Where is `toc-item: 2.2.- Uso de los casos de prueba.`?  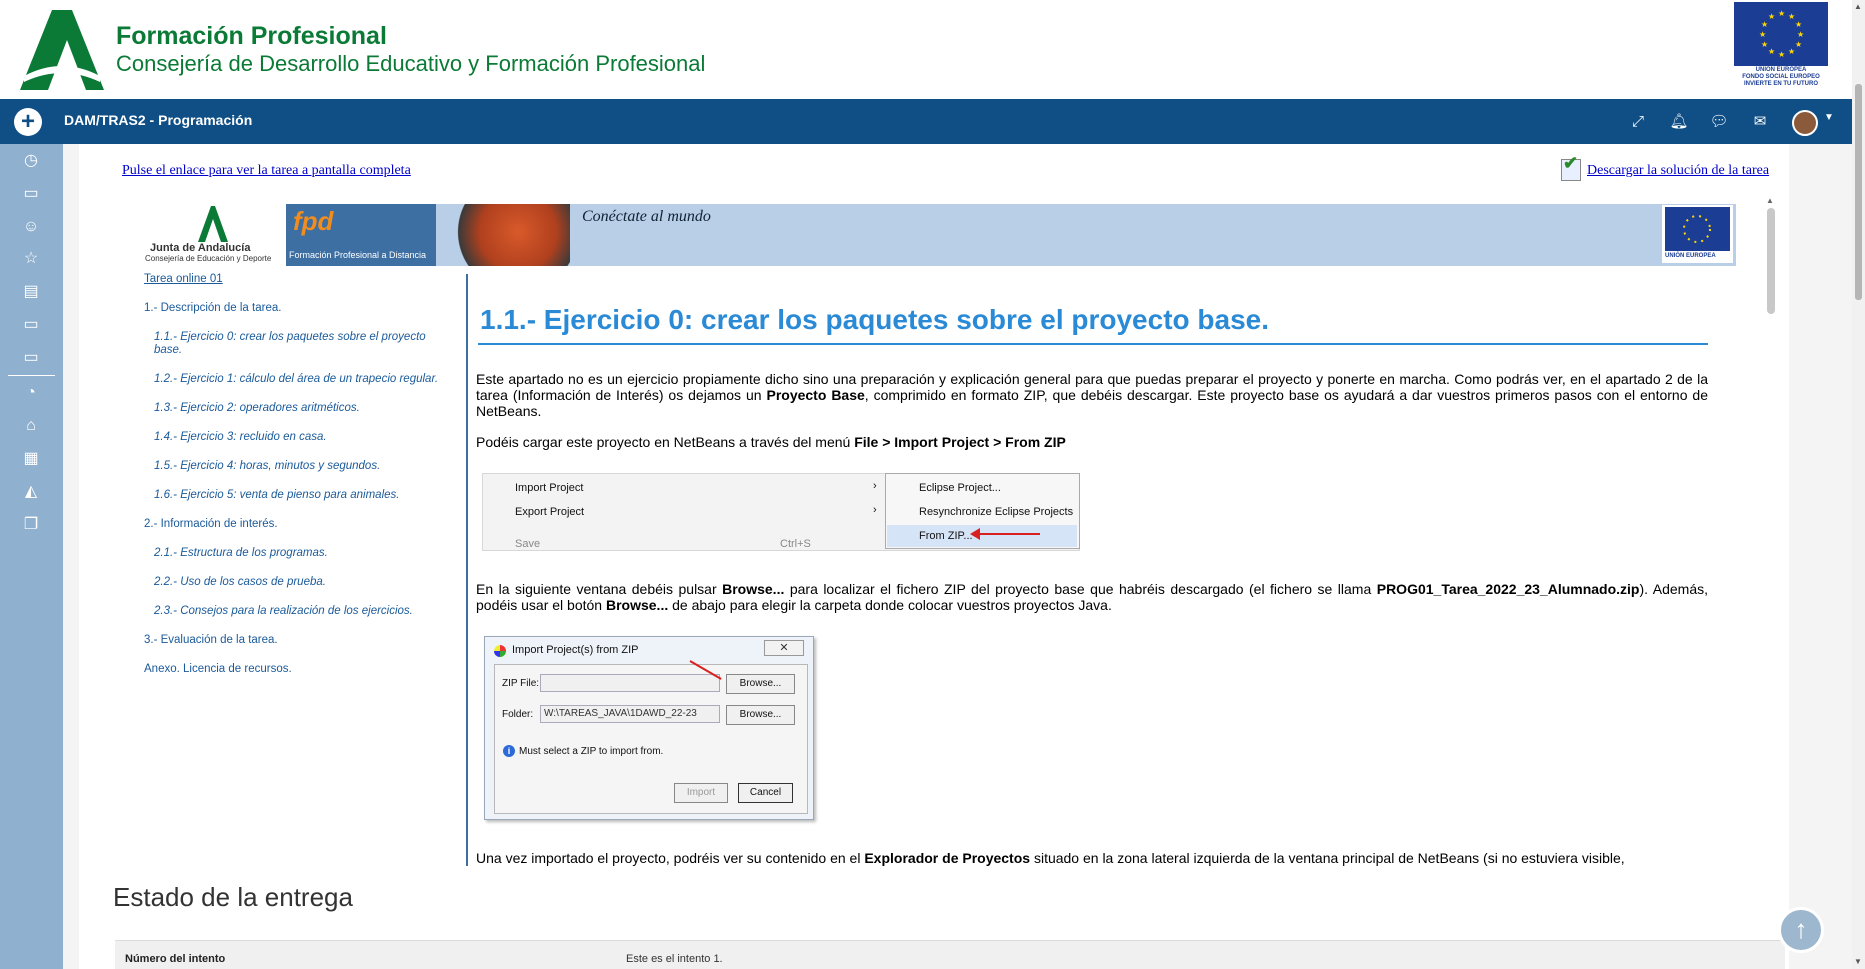 toc-item: 2.2.- Uso de los casos de prueba. is located at coordinates (240, 582).